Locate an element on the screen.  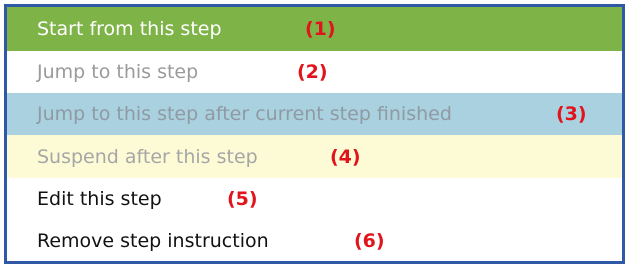
menu-item-label: Remove step instruction is located at coordinates (153, 240).